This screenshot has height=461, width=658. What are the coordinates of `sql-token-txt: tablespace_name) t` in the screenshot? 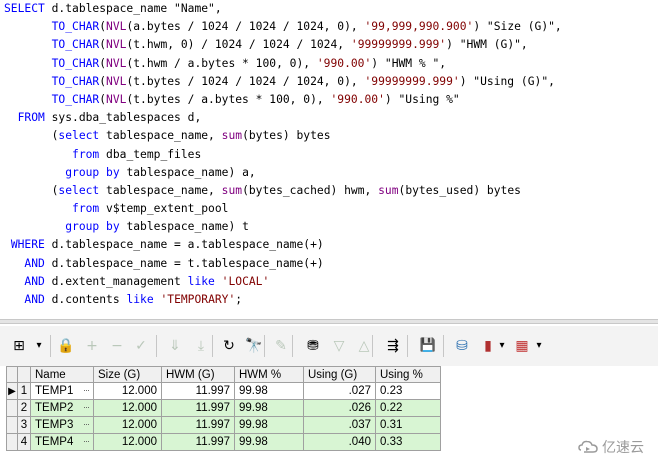 It's located at (184, 227).